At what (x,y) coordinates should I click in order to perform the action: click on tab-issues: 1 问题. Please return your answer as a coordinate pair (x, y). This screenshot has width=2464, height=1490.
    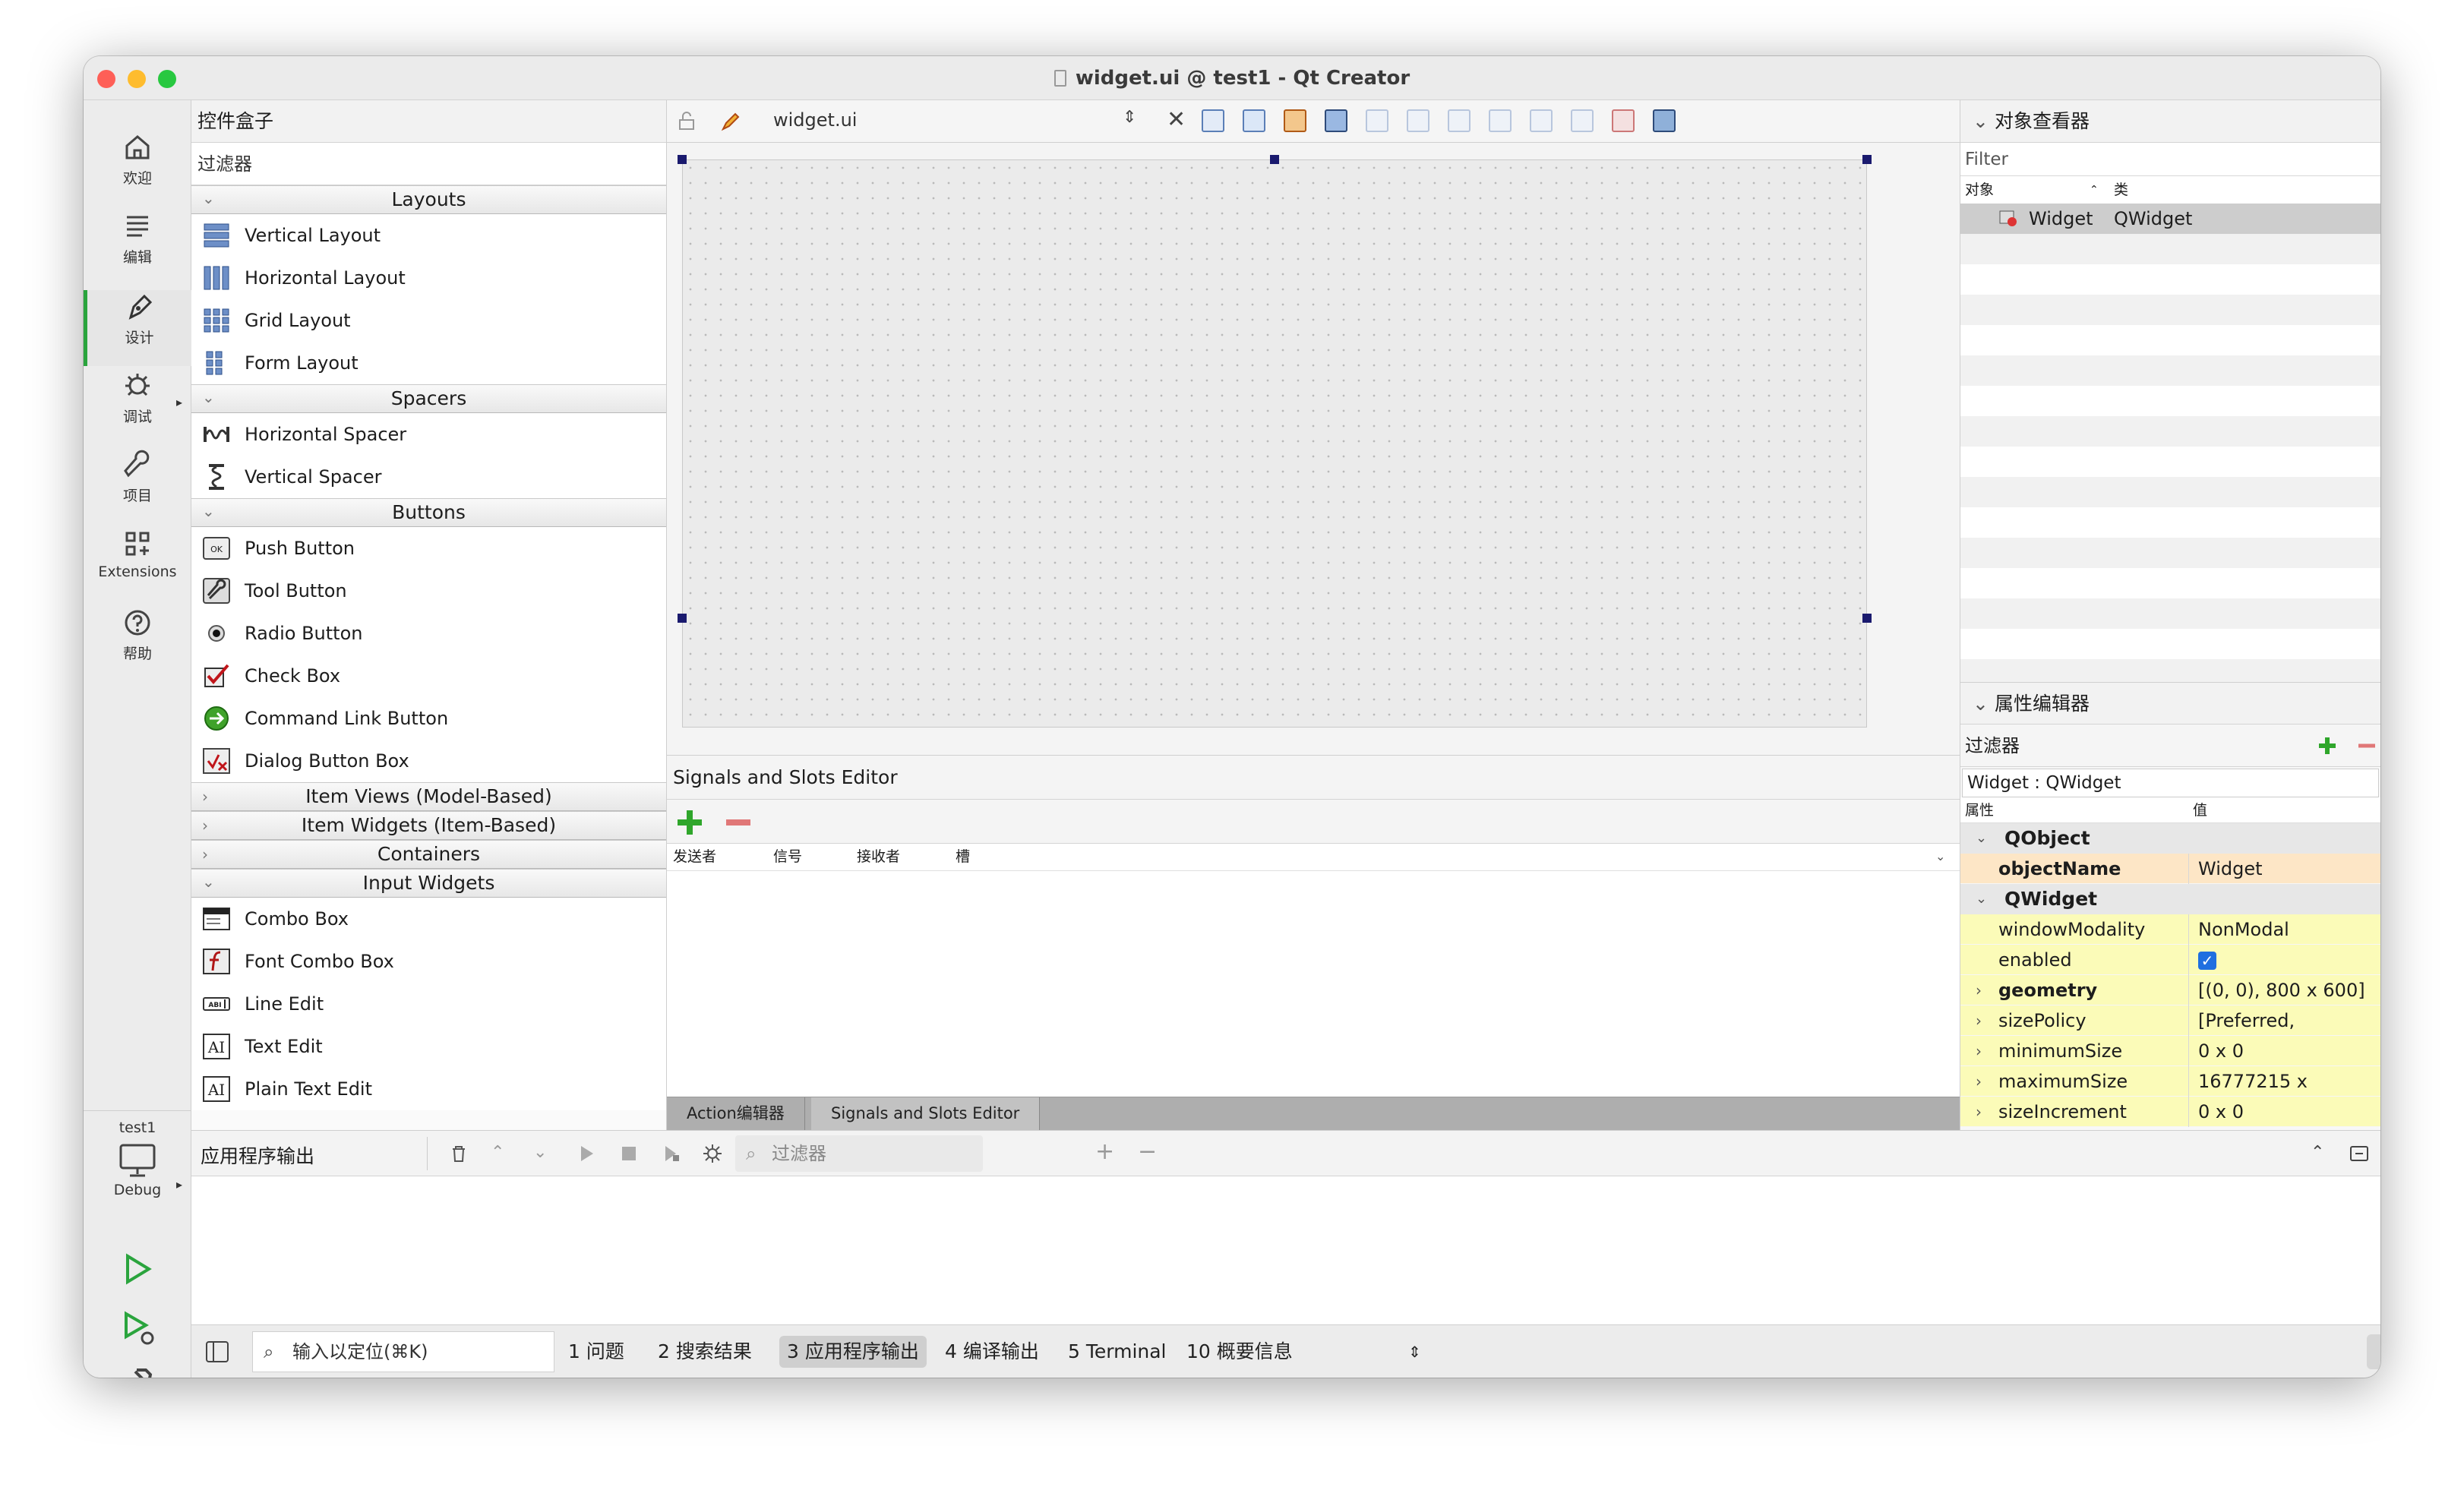
    Looking at the image, I should click on (596, 1352).